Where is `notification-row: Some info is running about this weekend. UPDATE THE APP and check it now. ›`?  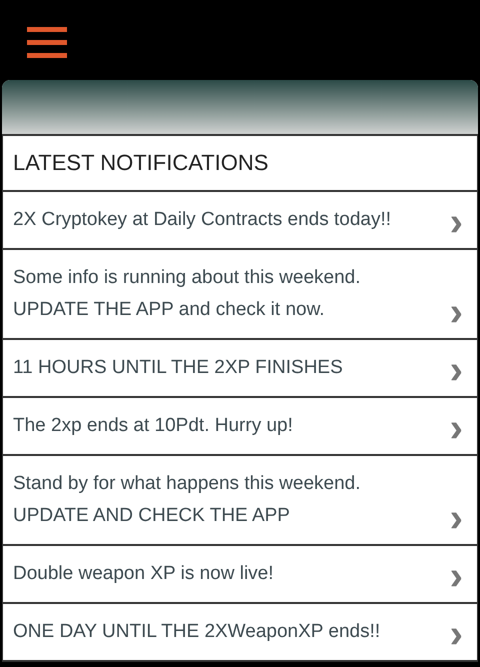 notification-row: Some info is running about this weekend. UPDATE THE APP and check it now. › is located at coordinates (240, 295).